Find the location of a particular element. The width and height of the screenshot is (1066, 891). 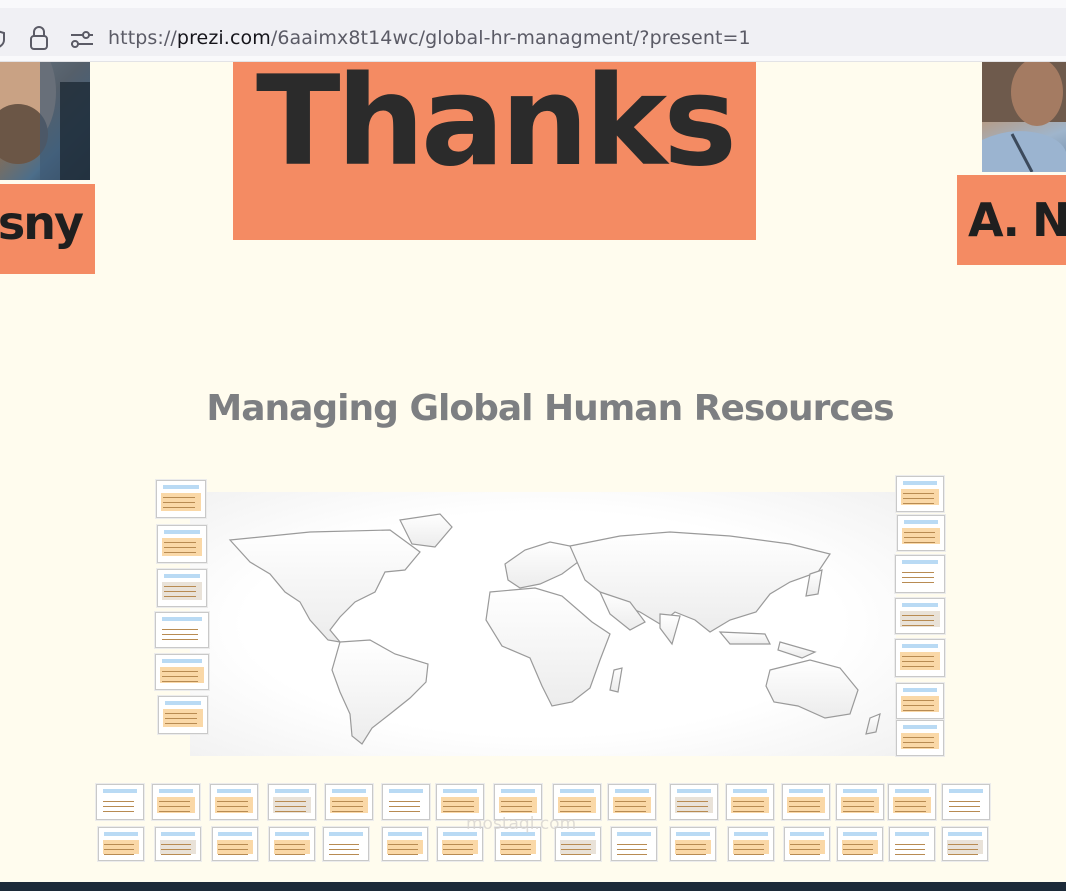

thanks-heading-box: Thanks is located at coordinates (494, 151).